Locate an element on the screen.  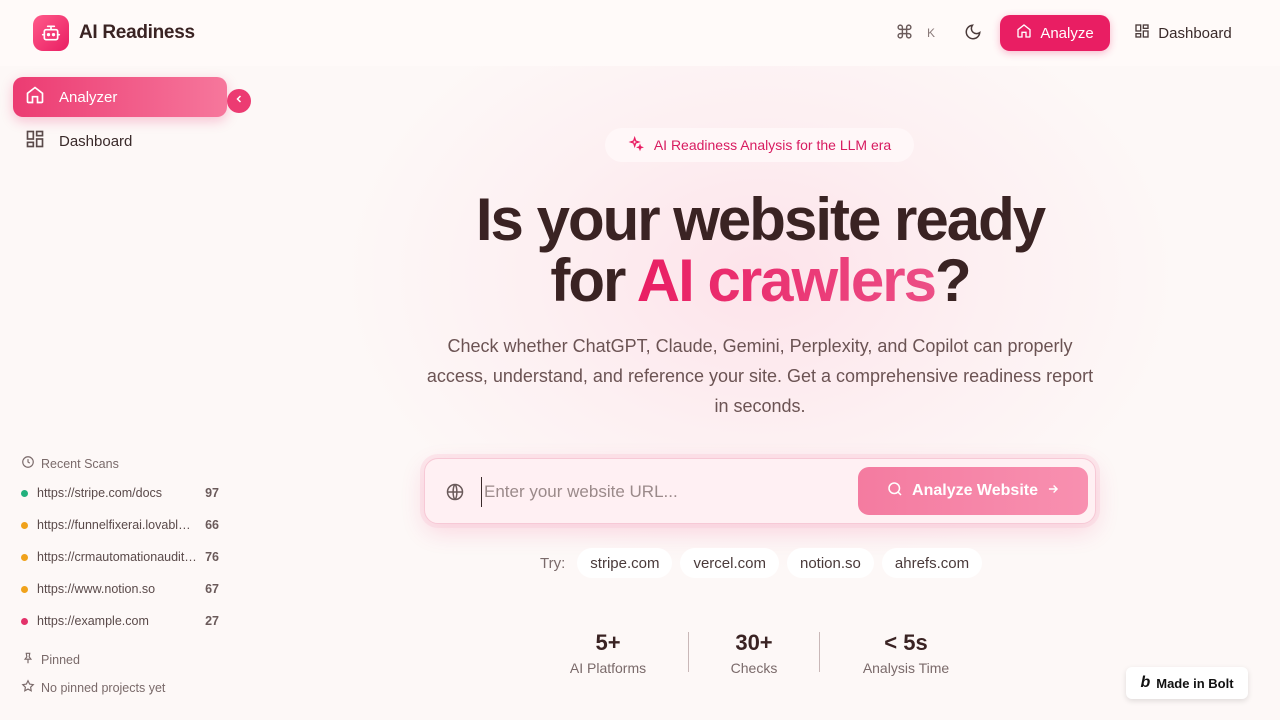
top-header: AI Readiness K Analyze Dashboard is located at coordinates (640, 33).